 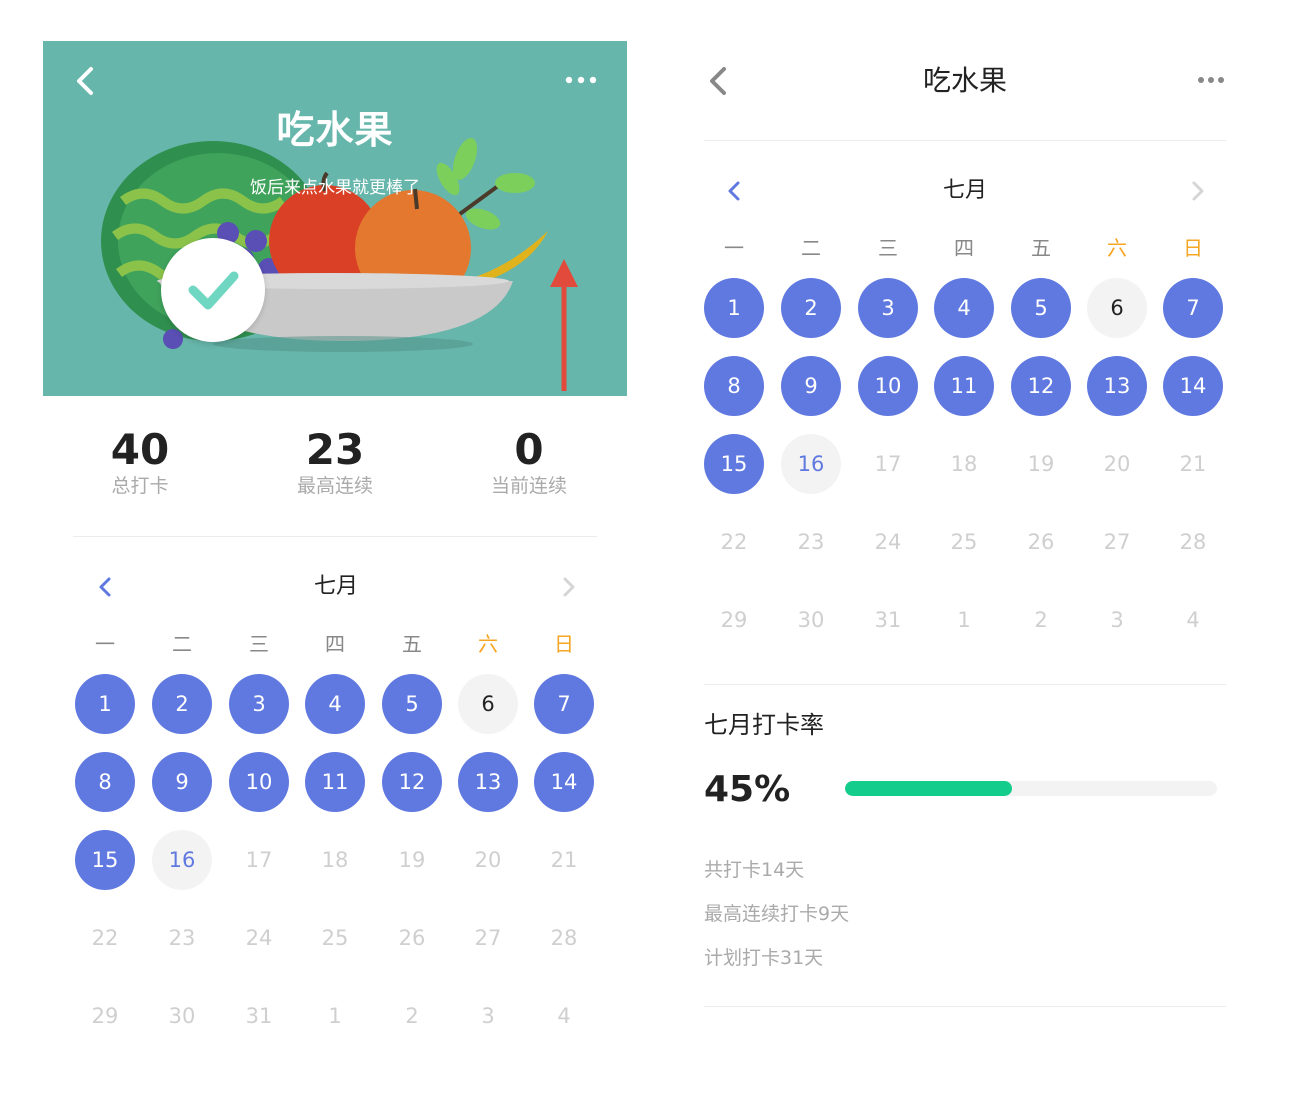 What do you see at coordinates (529, 449) in the screenshot?
I see `stat-value: 0` at bounding box center [529, 449].